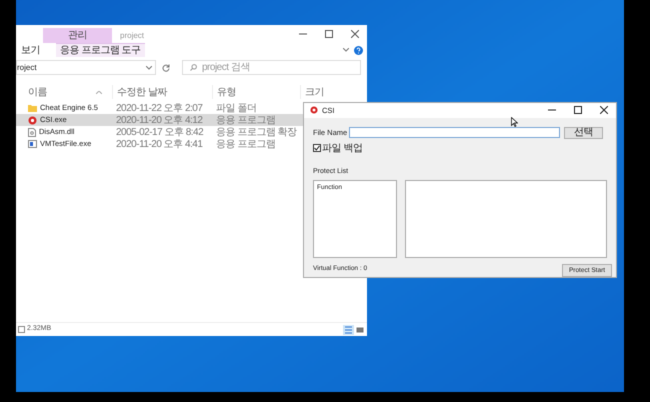 The image size is (650, 402). What do you see at coordinates (226, 92) in the screenshot?
I see `column-header: 유형` at bounding box center [226, 92].